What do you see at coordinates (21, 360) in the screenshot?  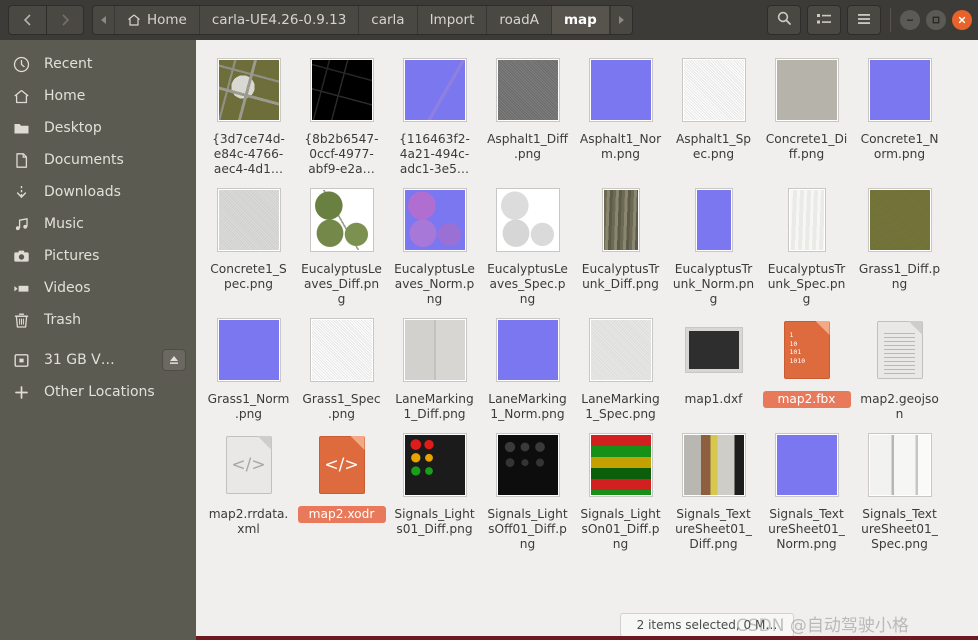 I see `drive-icon` at bounding box center [21, 360].